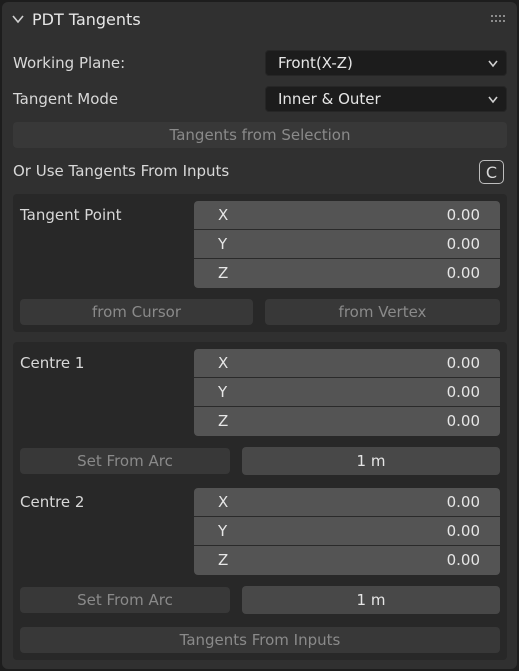 The height and width of the screenshot is (671, 519). I want to click on from-cursor-button: from Cursor, so click(136, 312).